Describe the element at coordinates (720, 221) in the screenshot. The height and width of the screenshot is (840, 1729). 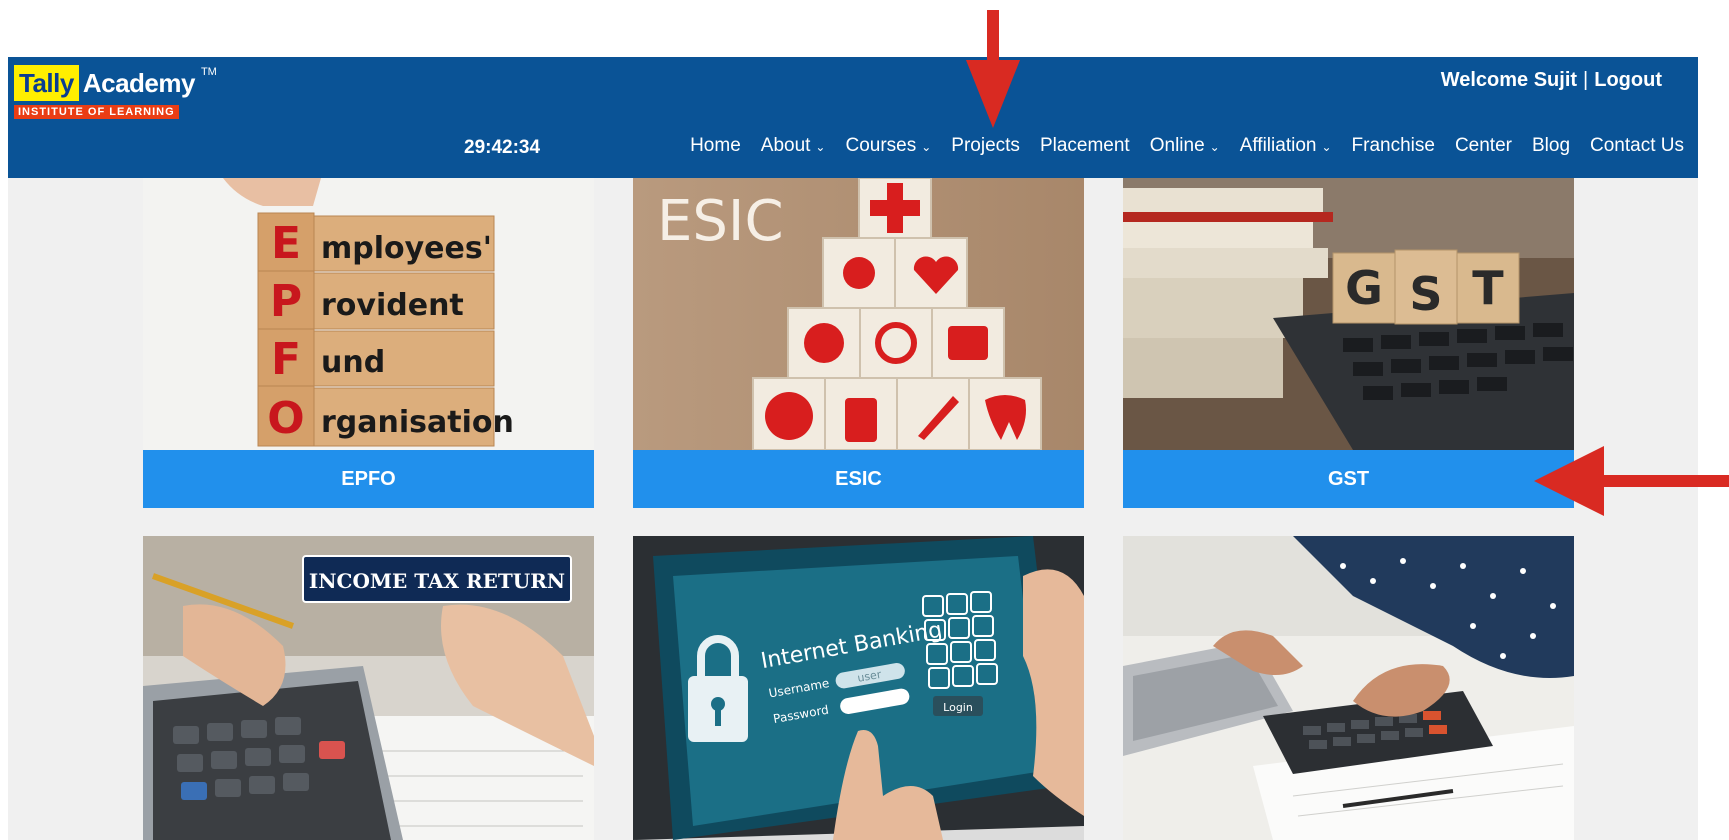
I see `esic-image-title: ESIC` at that location.